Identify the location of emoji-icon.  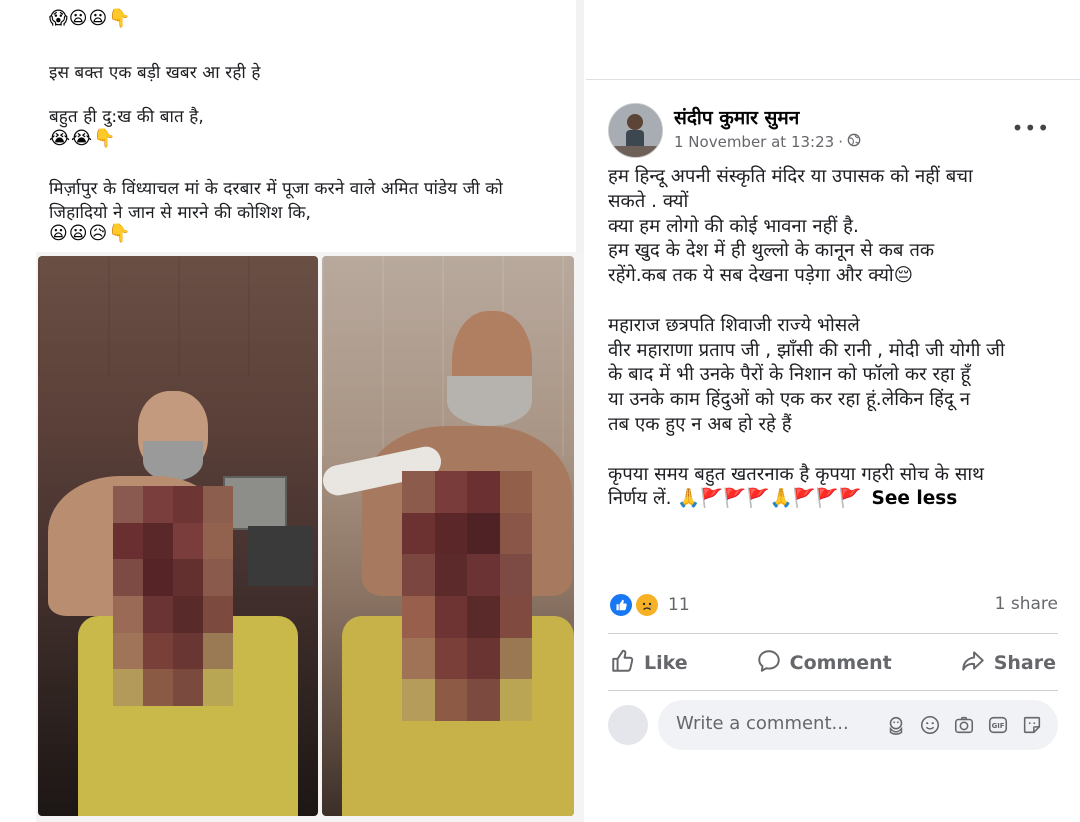
(930, 725).